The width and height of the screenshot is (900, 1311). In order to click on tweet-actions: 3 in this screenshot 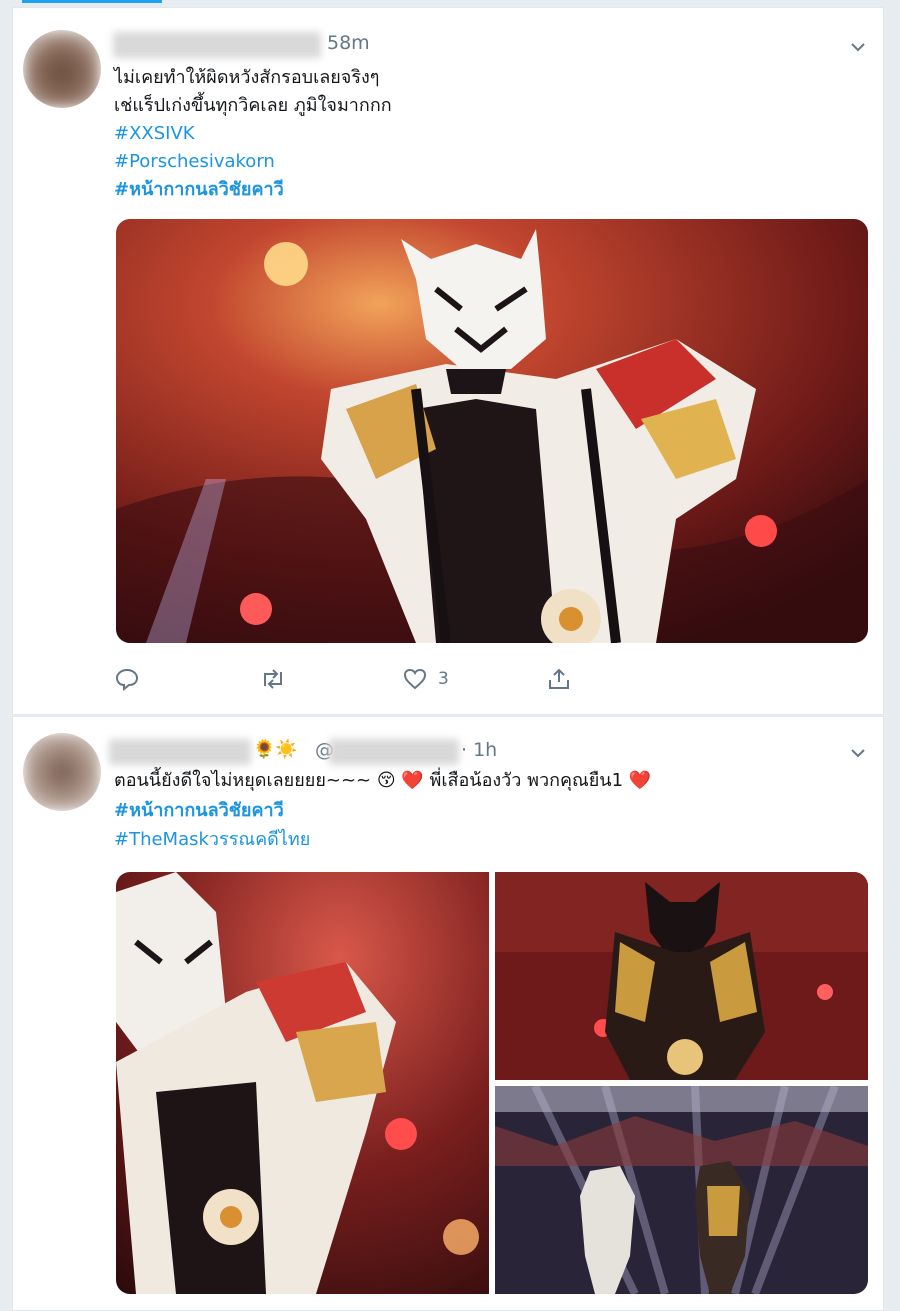, I will do `click(349, 680)`.